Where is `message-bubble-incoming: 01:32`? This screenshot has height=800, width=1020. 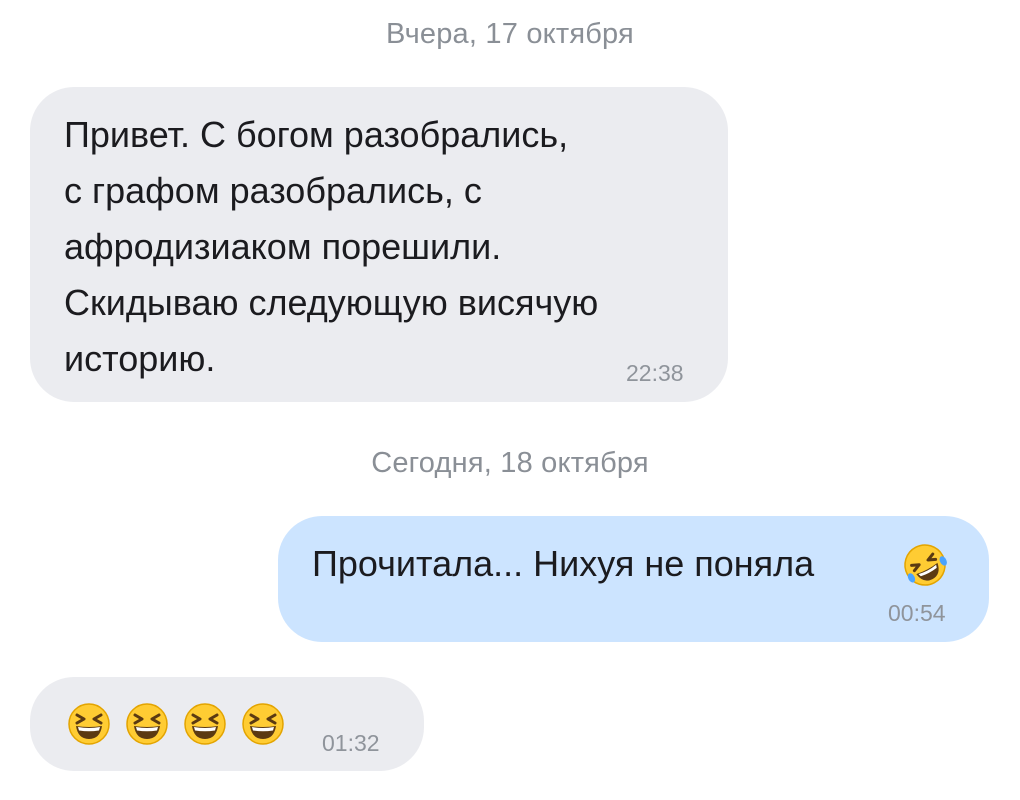 message-bubble-incoming: 01:32 is located at coordinates (227, 724).